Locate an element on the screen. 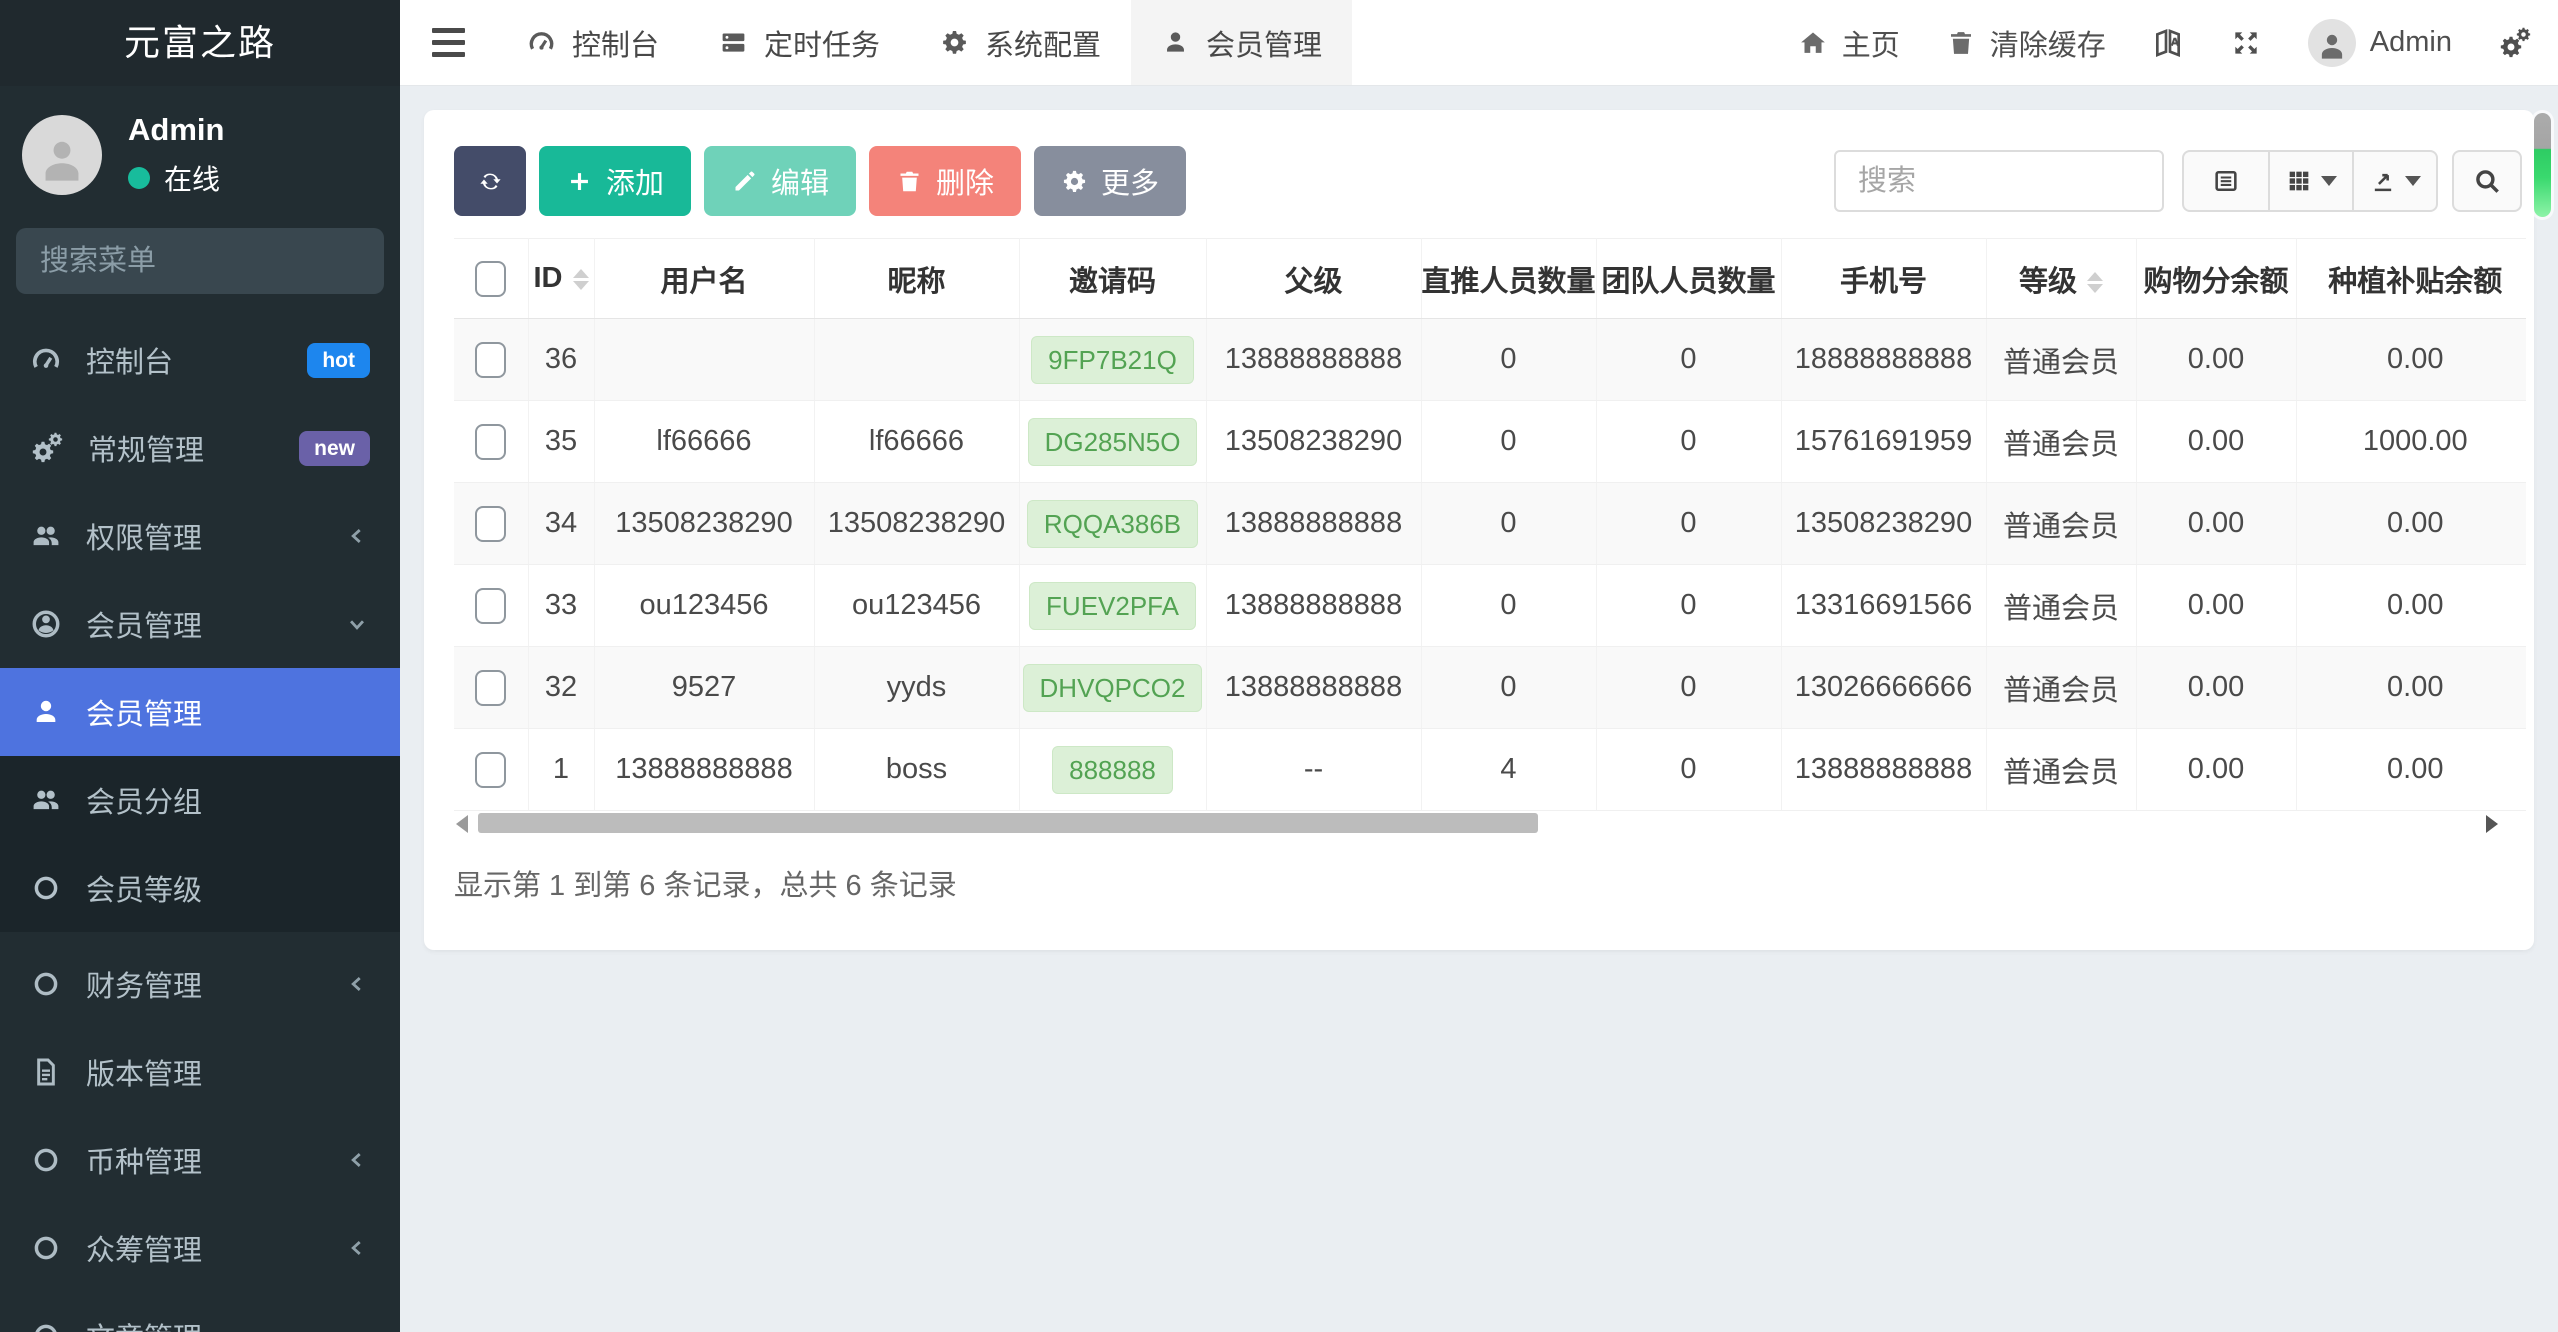 This screenshot has height=1332, width=2558. refresh-button is located at coordinates (490, 181).